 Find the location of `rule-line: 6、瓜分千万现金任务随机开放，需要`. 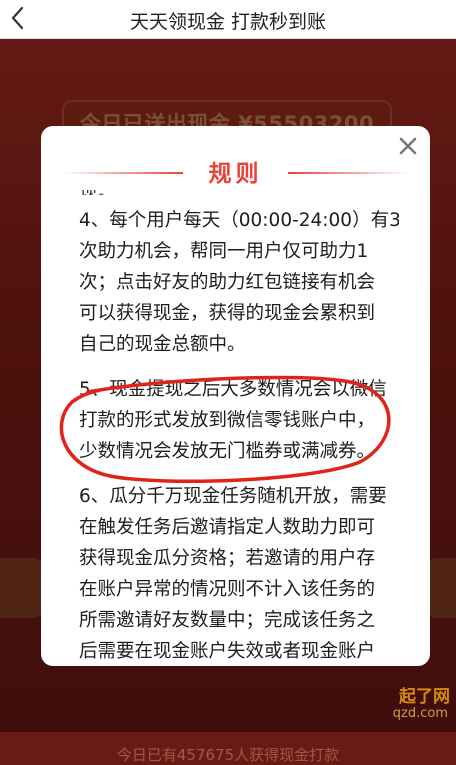

rule-line: 6、瓜分千万现金任务随机开放，需要 is located at coordinates (233, 496).